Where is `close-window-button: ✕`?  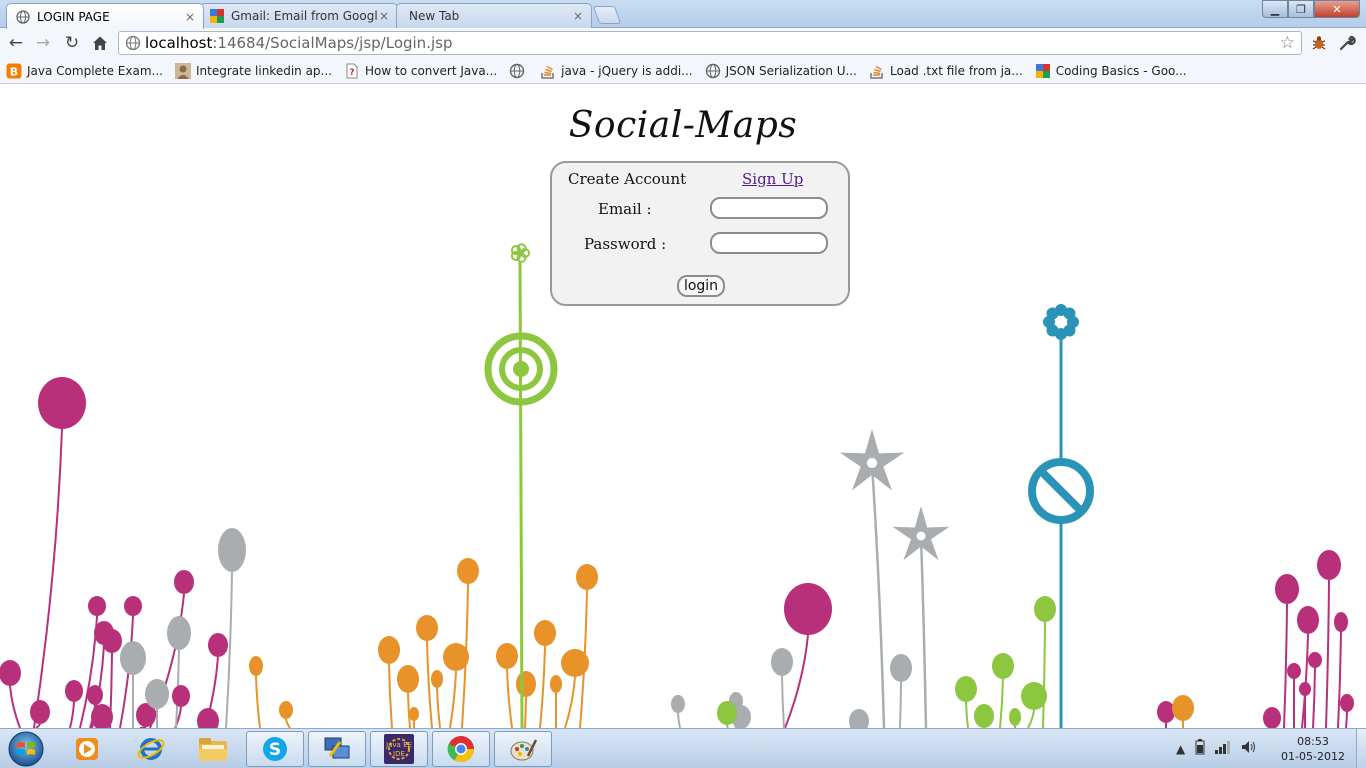 close-window-button: ✕ is located at coordinates (1337, 9).